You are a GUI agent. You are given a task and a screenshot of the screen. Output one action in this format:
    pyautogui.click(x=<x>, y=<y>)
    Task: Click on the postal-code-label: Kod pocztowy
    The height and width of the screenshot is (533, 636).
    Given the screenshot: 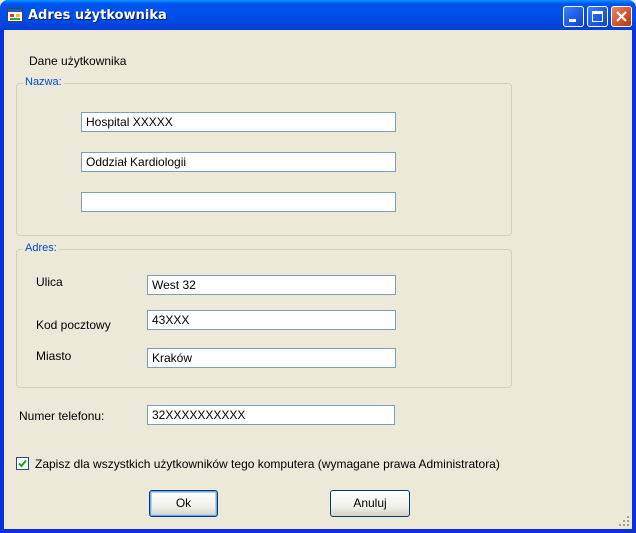 What is the action you would take?
    pyautogui.click(x=73, y=325)
    